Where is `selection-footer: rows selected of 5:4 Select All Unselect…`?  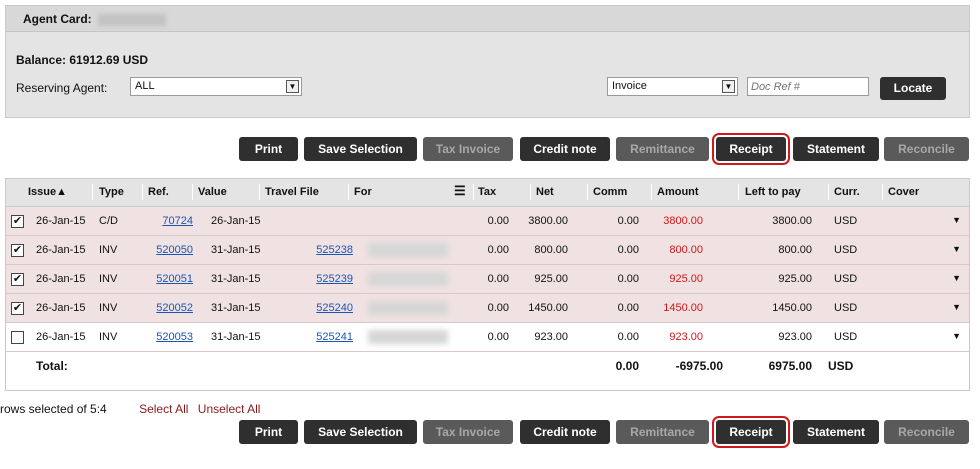 selection-footer: rows selected of 5:4 Select All Unselect… is located at coordinates (130, 409).